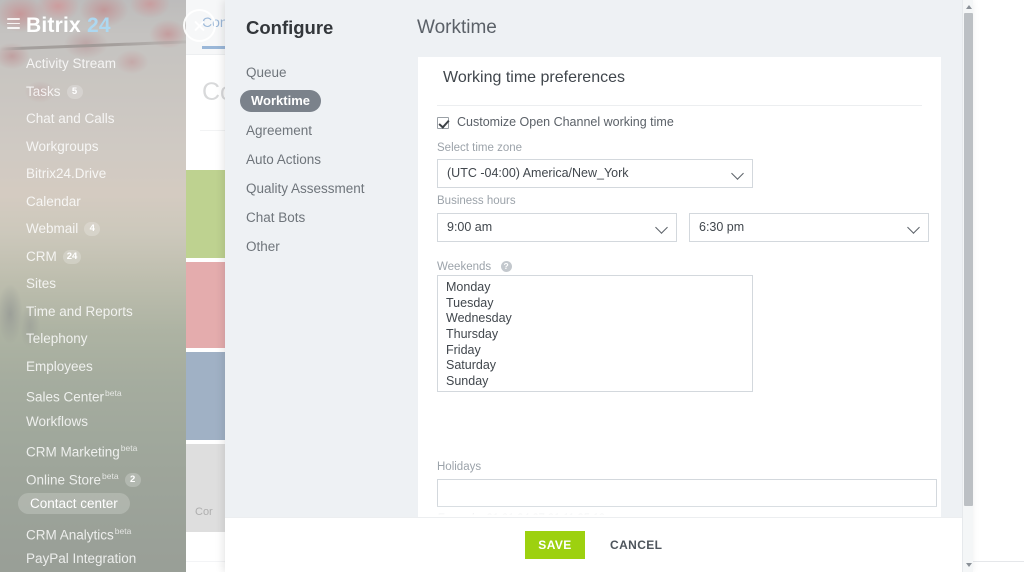 The width and height of the screenshot is (1024, 572). I want to click on configure-nav-label: Agreement, so click(279, 130).